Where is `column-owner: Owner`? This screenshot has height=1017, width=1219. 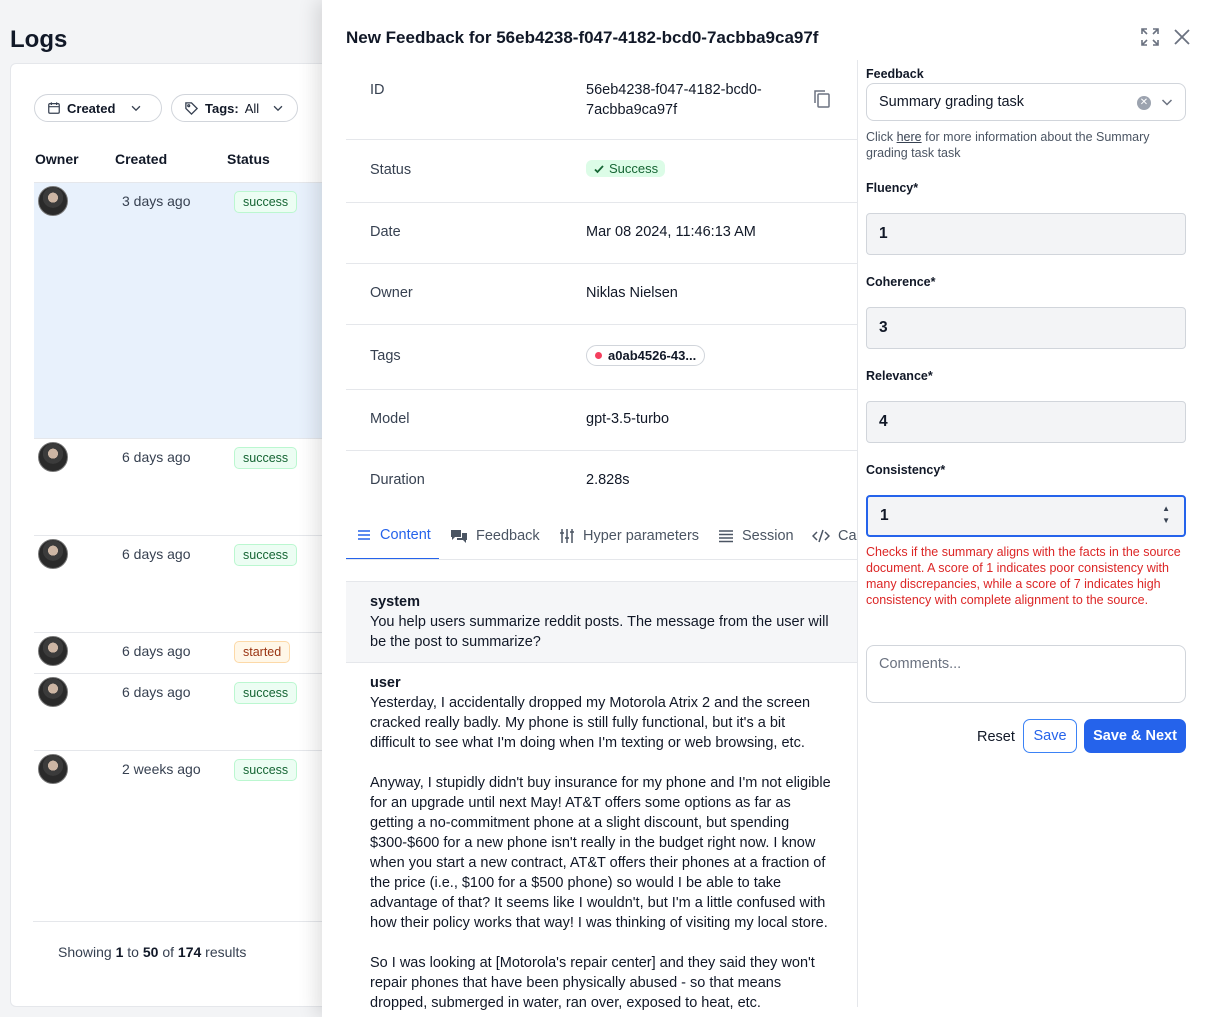
column-owner: Owner is located at coordinates (57, 159).